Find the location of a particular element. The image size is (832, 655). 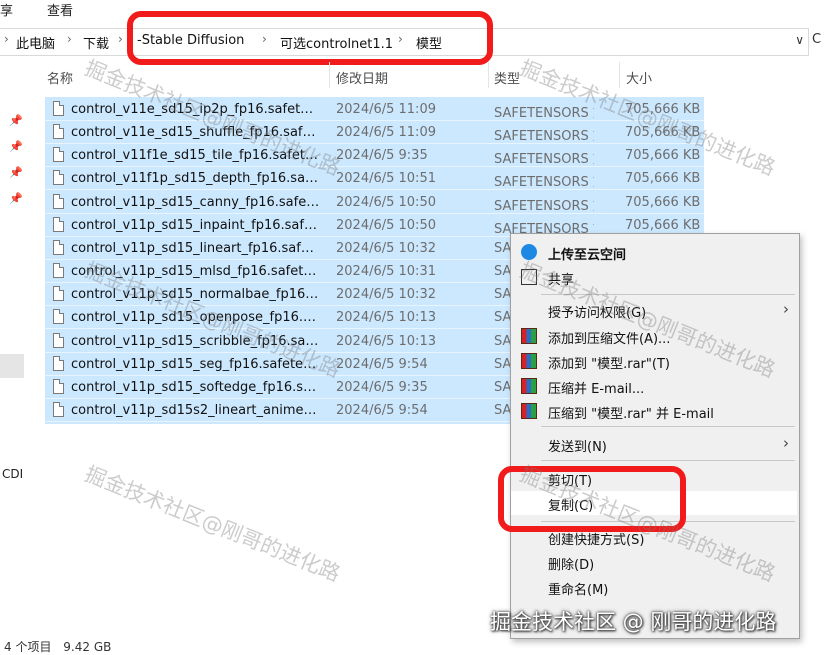

breadcrumb-downloads: 下载 is located at coordinates (96, 42).